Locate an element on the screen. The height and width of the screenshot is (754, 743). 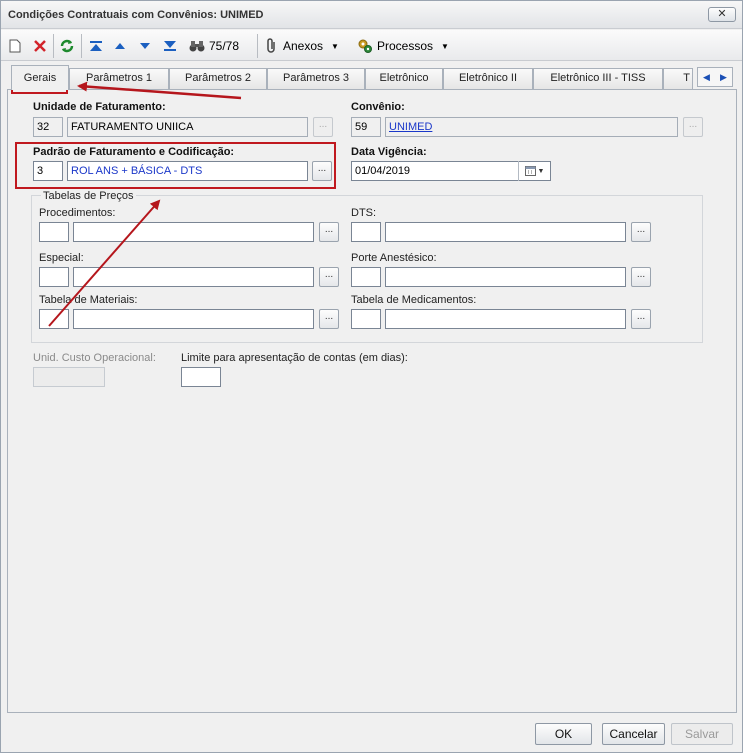
tabelas-group-title: Tabelas de Preços is located at coordinates (88, 196).